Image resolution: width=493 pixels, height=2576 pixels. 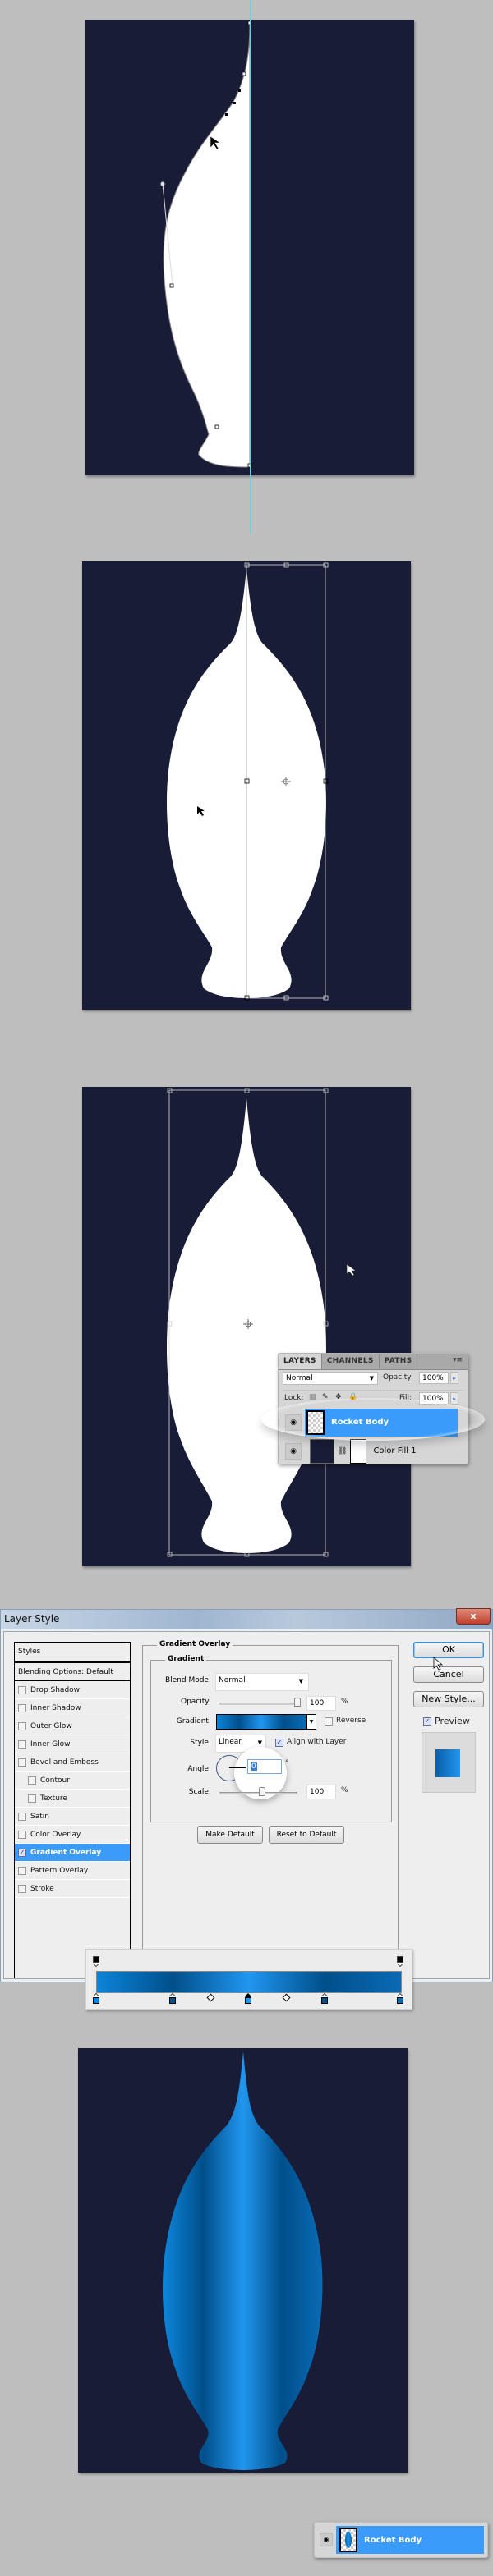 What do you see at coordinates (243, 2260) in the screenshot?
I see `canvas-final` at bounding box center [243, 2260].